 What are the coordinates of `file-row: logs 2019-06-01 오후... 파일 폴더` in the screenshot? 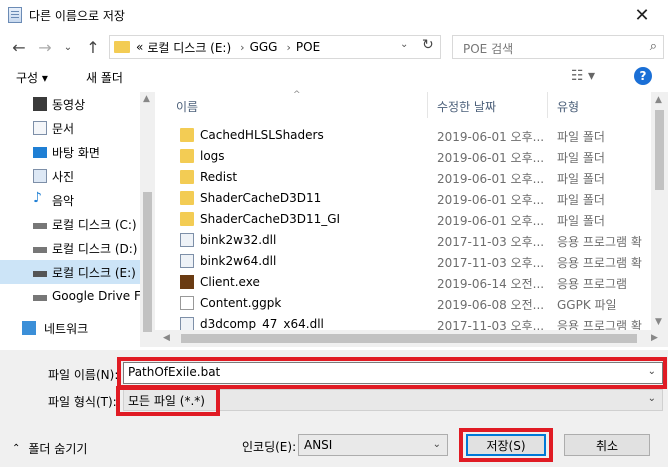 It's located at (410, 156).